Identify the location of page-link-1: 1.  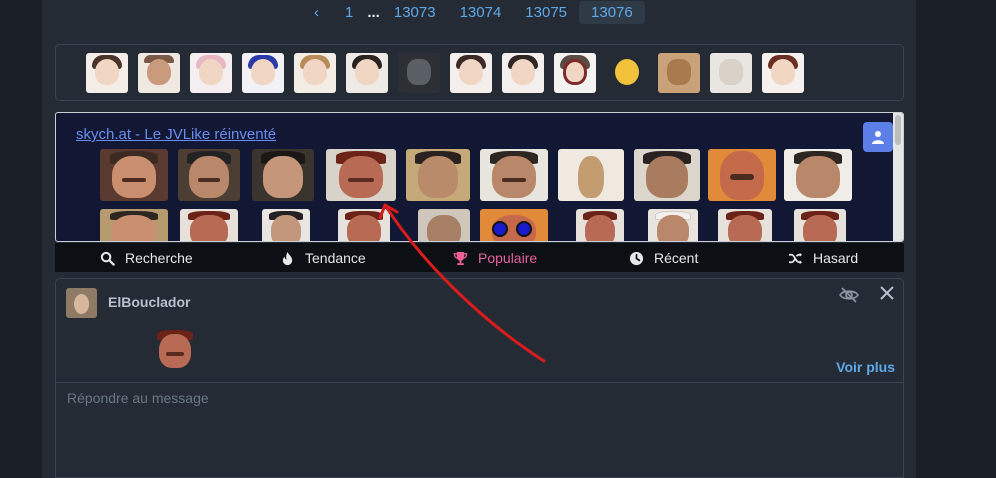
(349, 12).